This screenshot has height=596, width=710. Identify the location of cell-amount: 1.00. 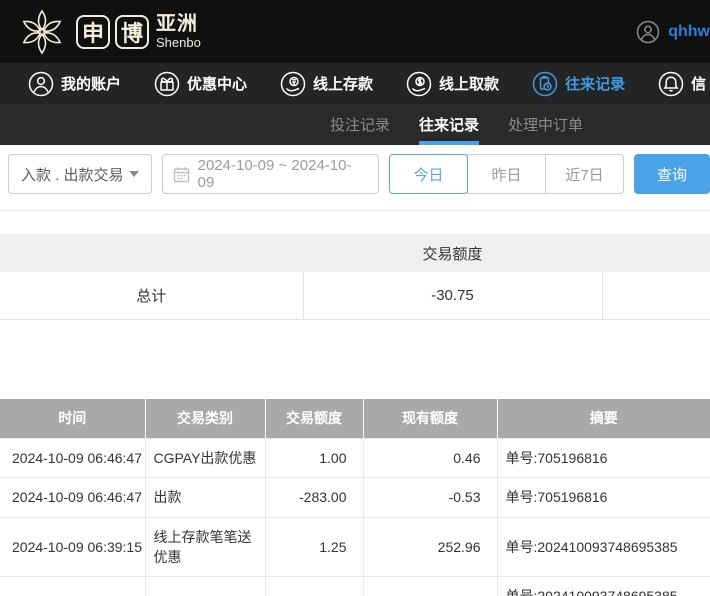
(314, 458).